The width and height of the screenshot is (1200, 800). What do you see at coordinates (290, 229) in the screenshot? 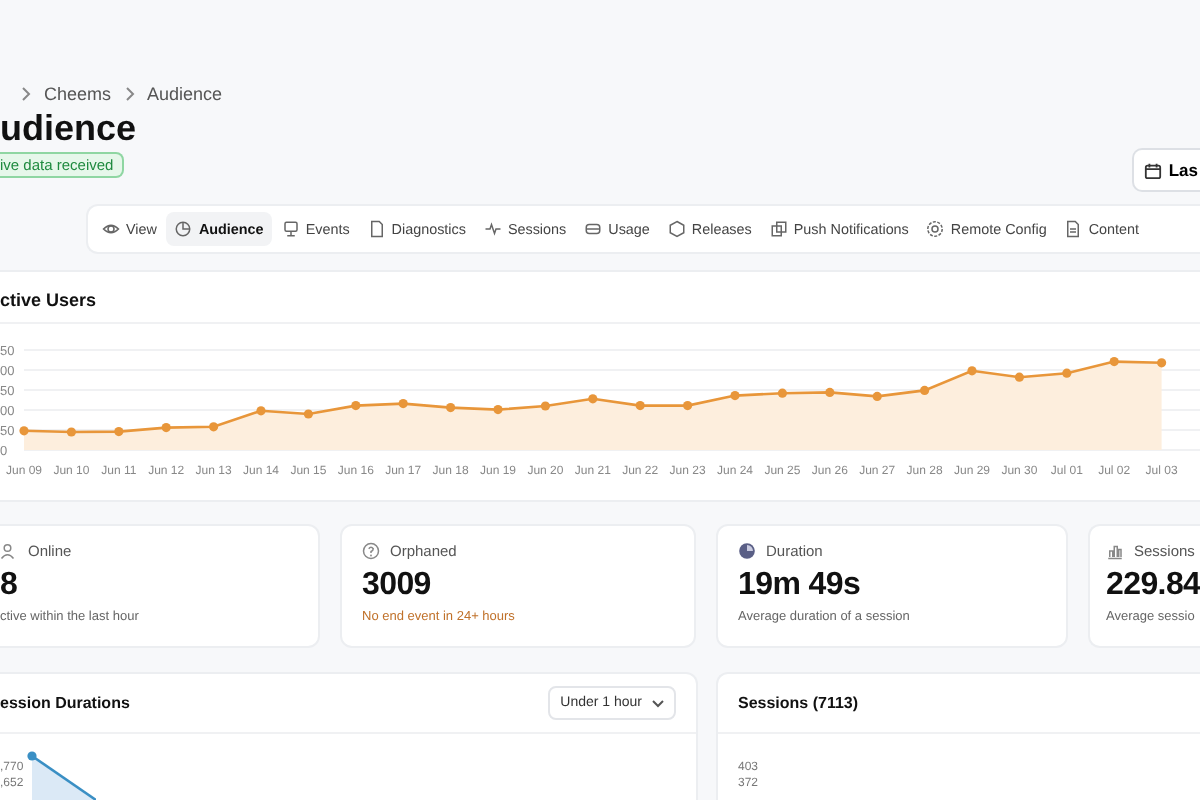
I see `monitor-icon` at bounding box center [290, 229].